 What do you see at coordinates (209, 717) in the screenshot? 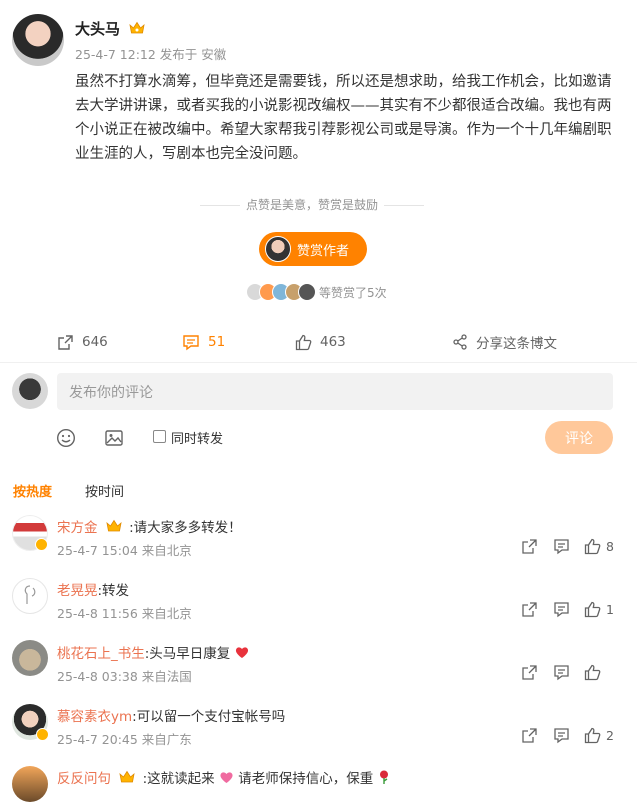
I see `comment-text: :可以留一个支付宝帐号吗` at bounding box center [209, 717].